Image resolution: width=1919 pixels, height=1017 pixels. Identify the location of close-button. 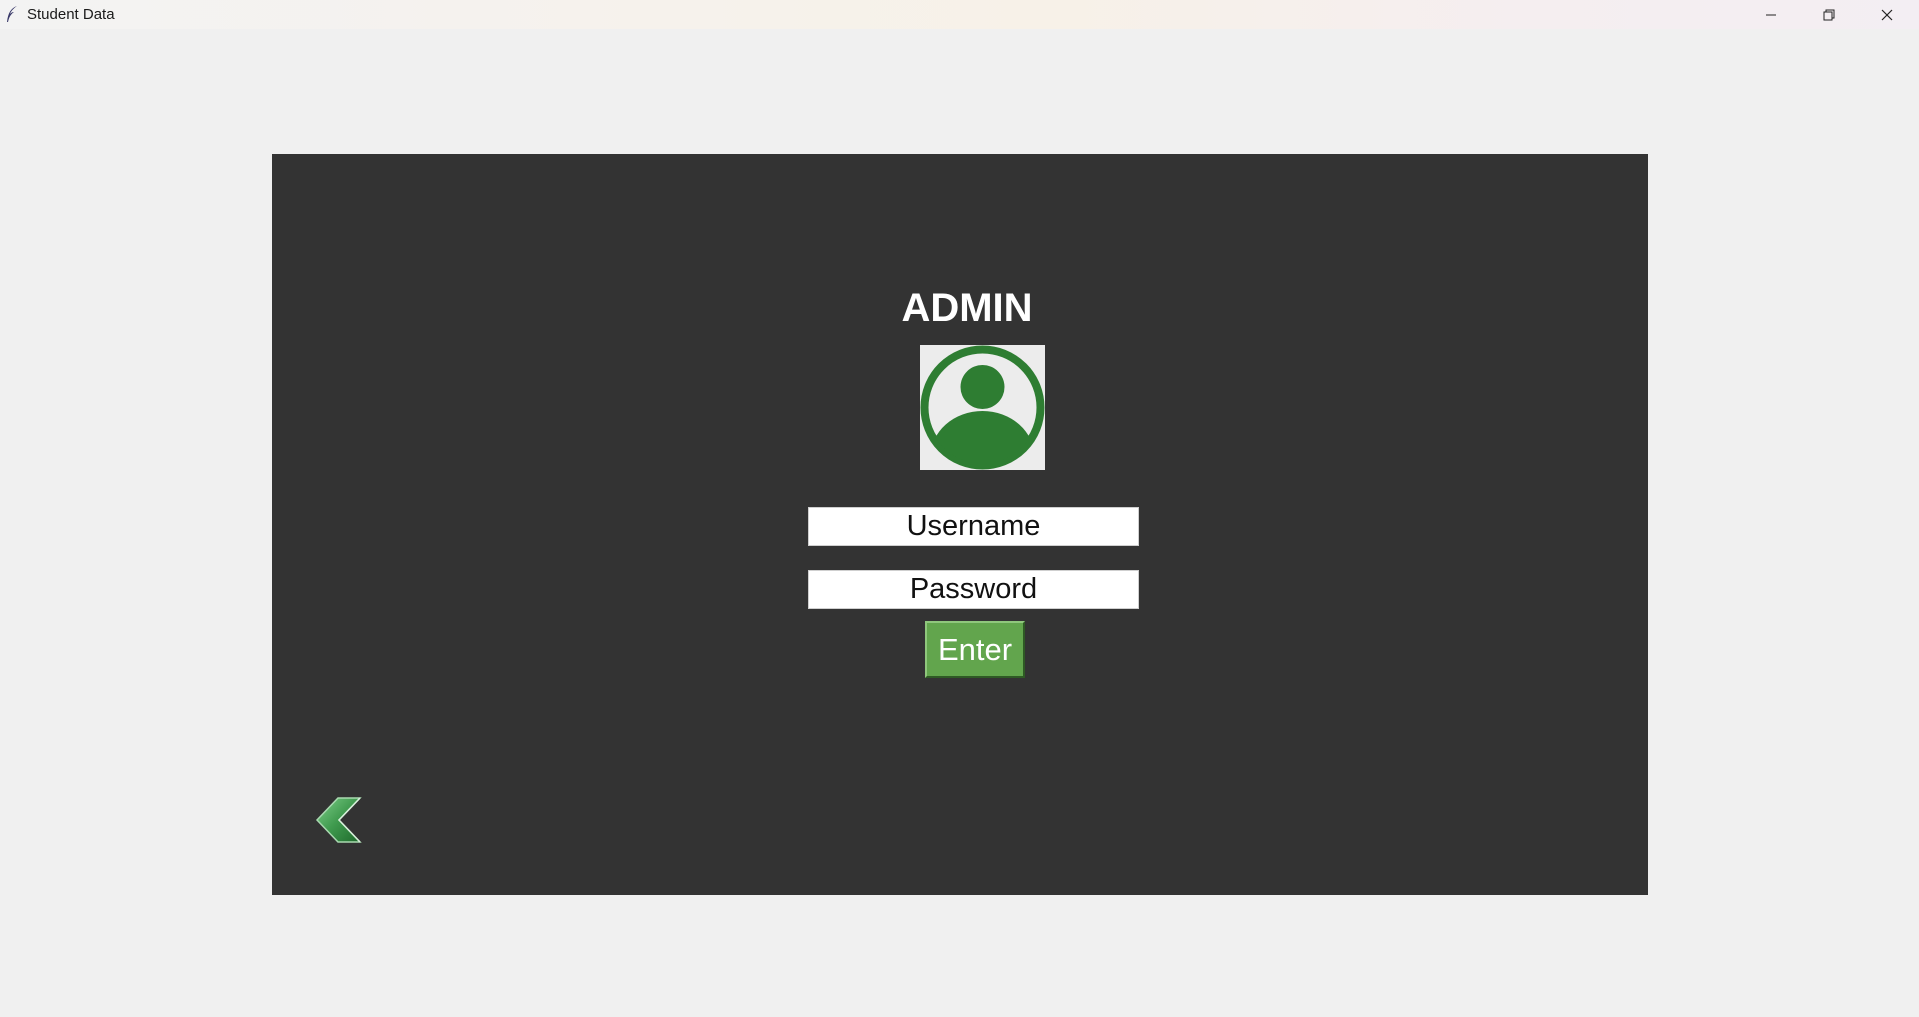
(1887, 14).